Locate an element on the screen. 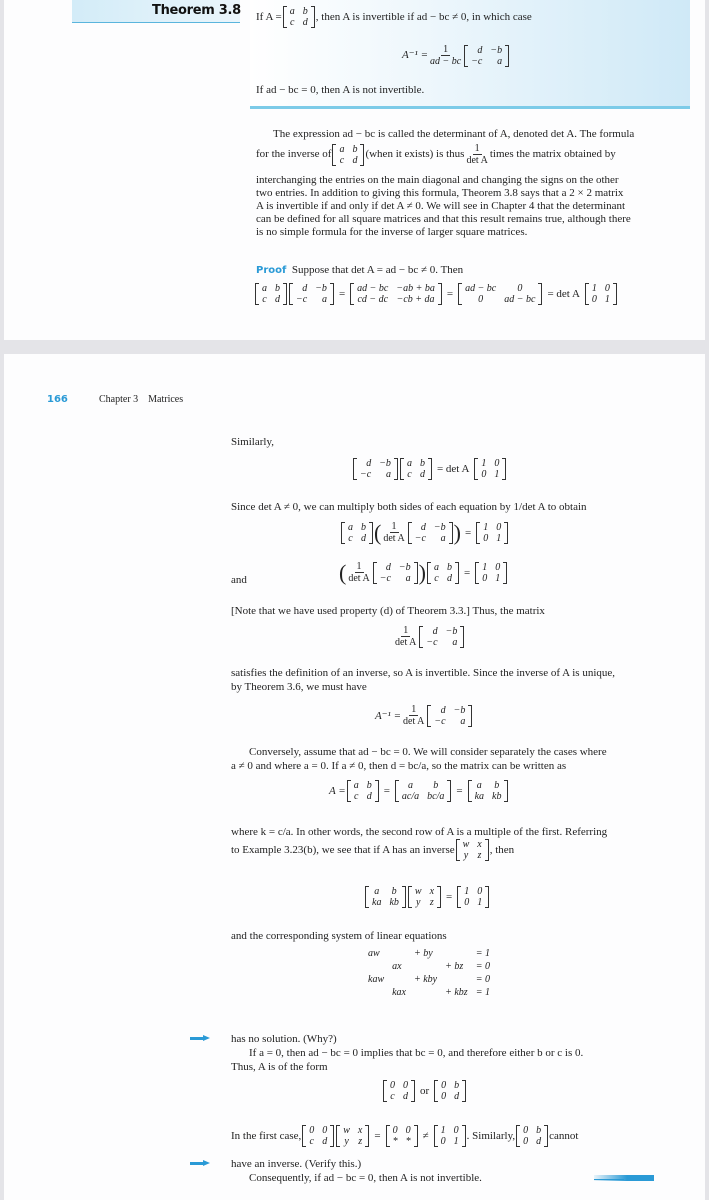  right-inverse-equation: ( 1 det A d −b −c a ) abcd = 1001 is located at coordinates (423, 572).